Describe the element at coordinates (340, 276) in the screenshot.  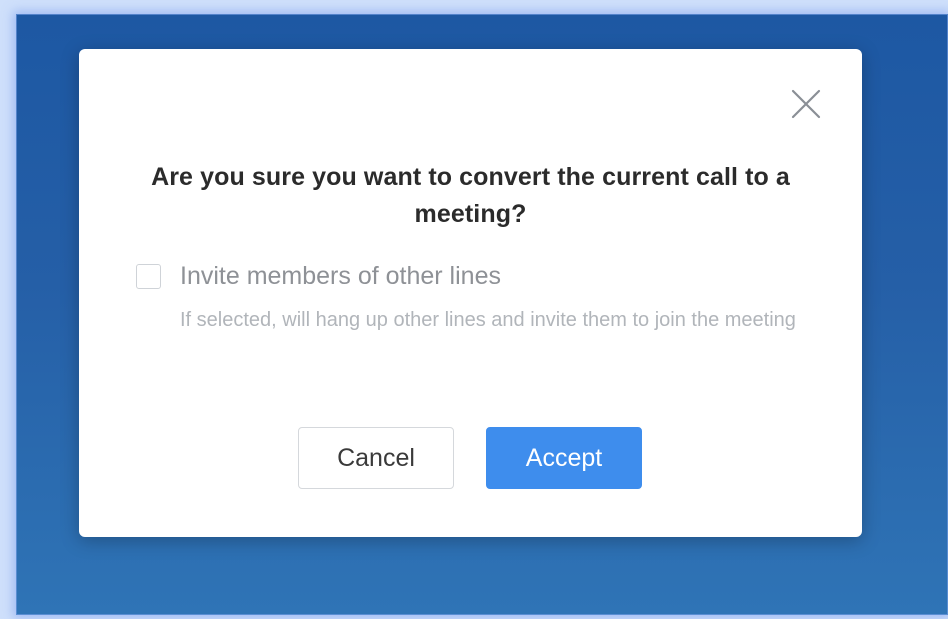
I see `invite-members-label: Invite members of other lines` at that location.